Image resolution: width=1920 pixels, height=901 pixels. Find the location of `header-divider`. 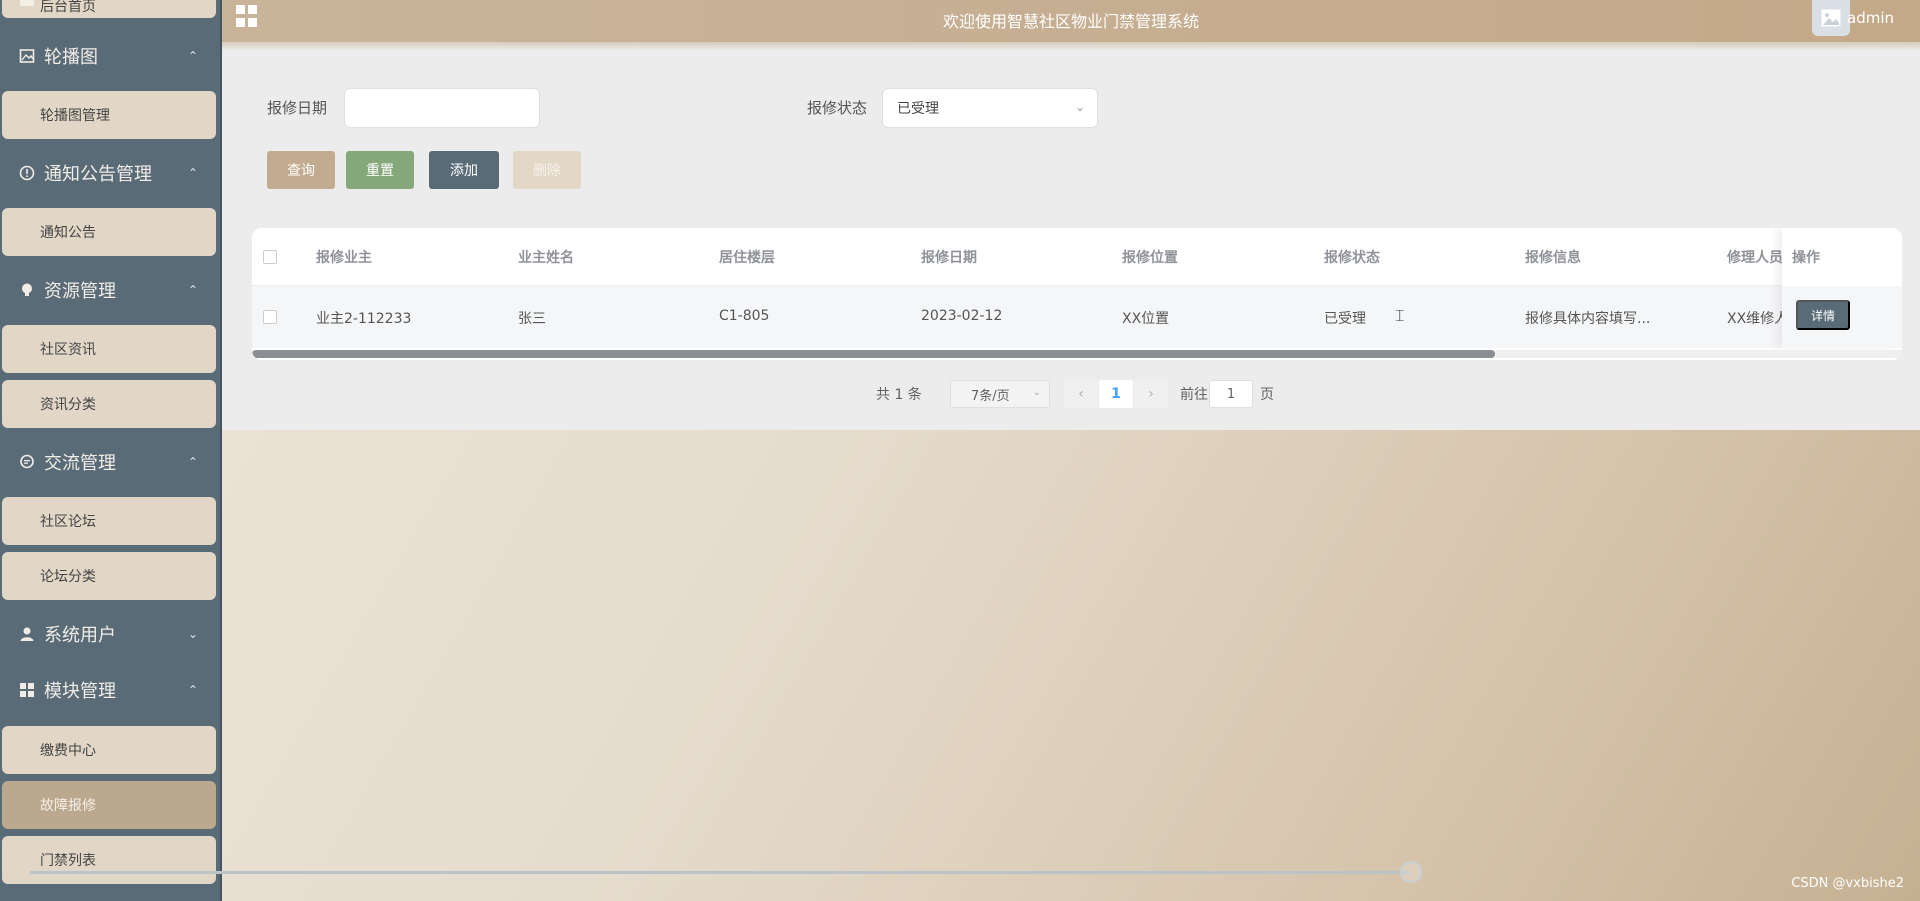

header-divider is located at coordinates (1071, 46).